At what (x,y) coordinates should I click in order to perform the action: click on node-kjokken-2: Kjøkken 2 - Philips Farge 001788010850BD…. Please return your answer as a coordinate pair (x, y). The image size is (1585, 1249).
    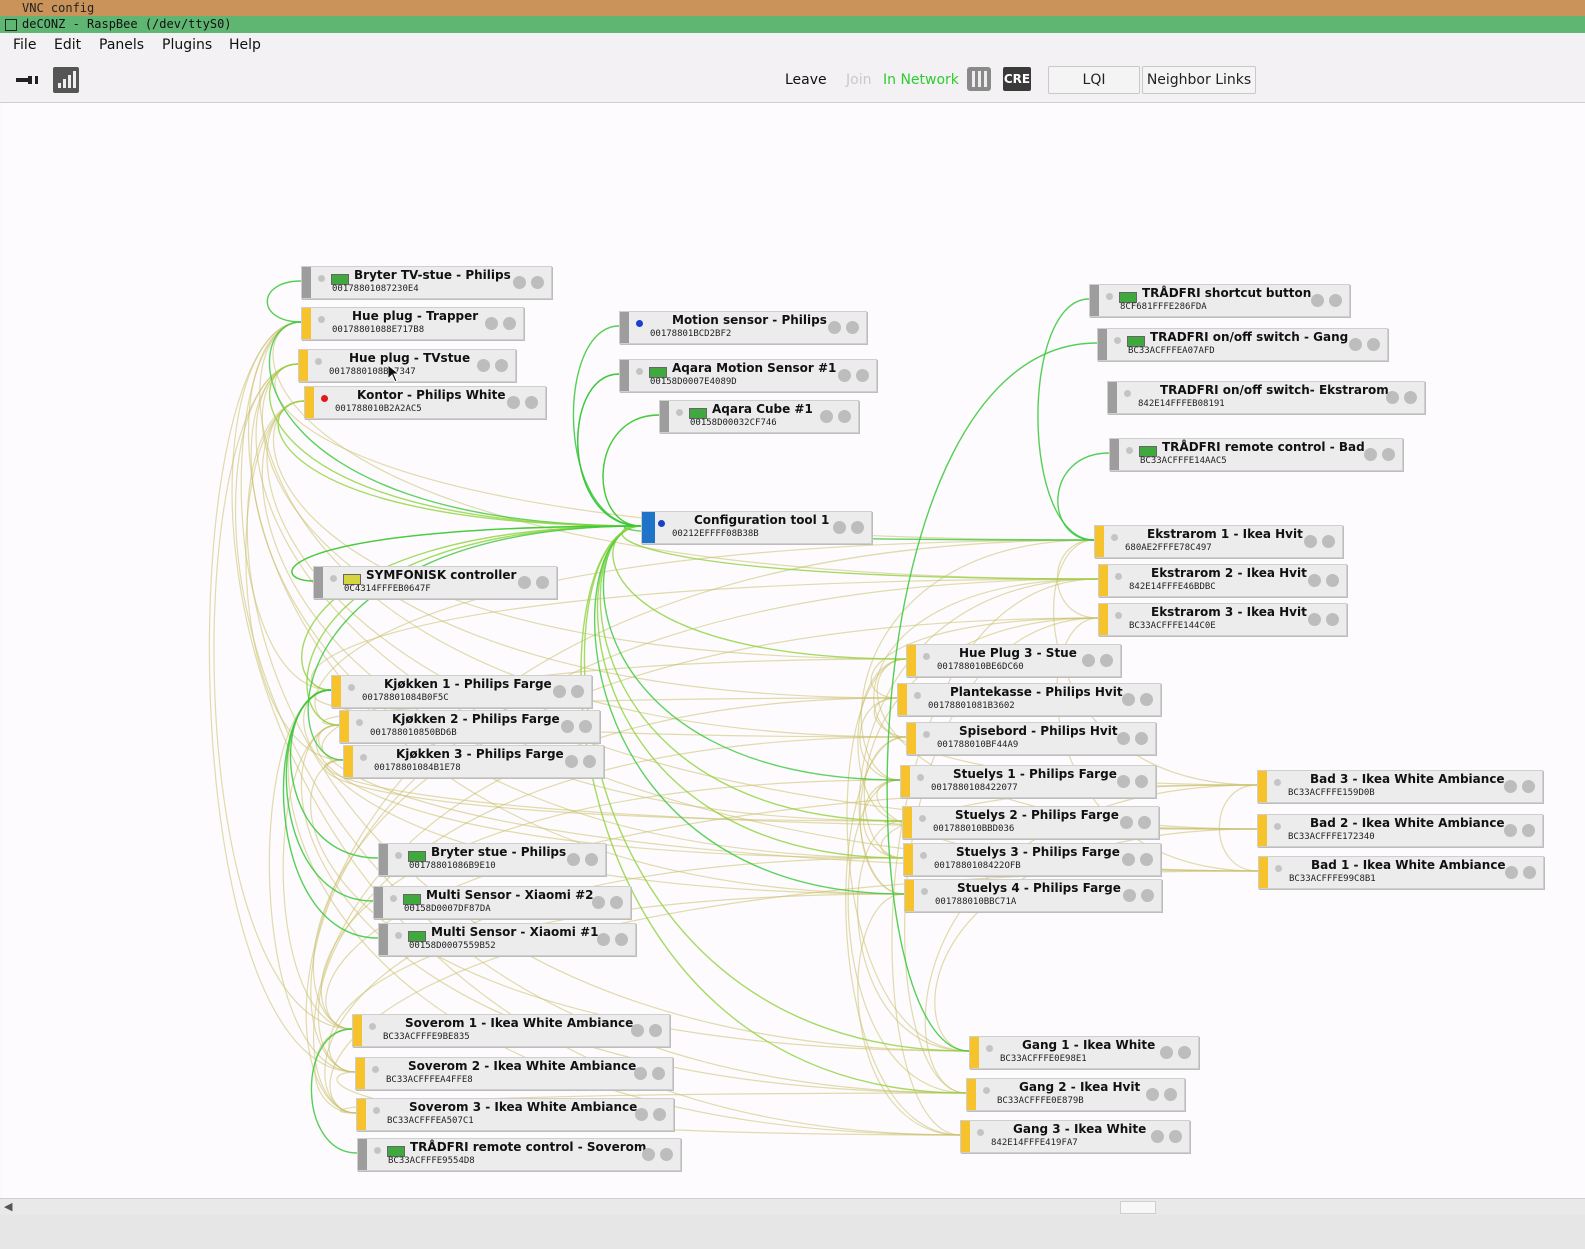
    Looking at the image, I should click on (469, 726).